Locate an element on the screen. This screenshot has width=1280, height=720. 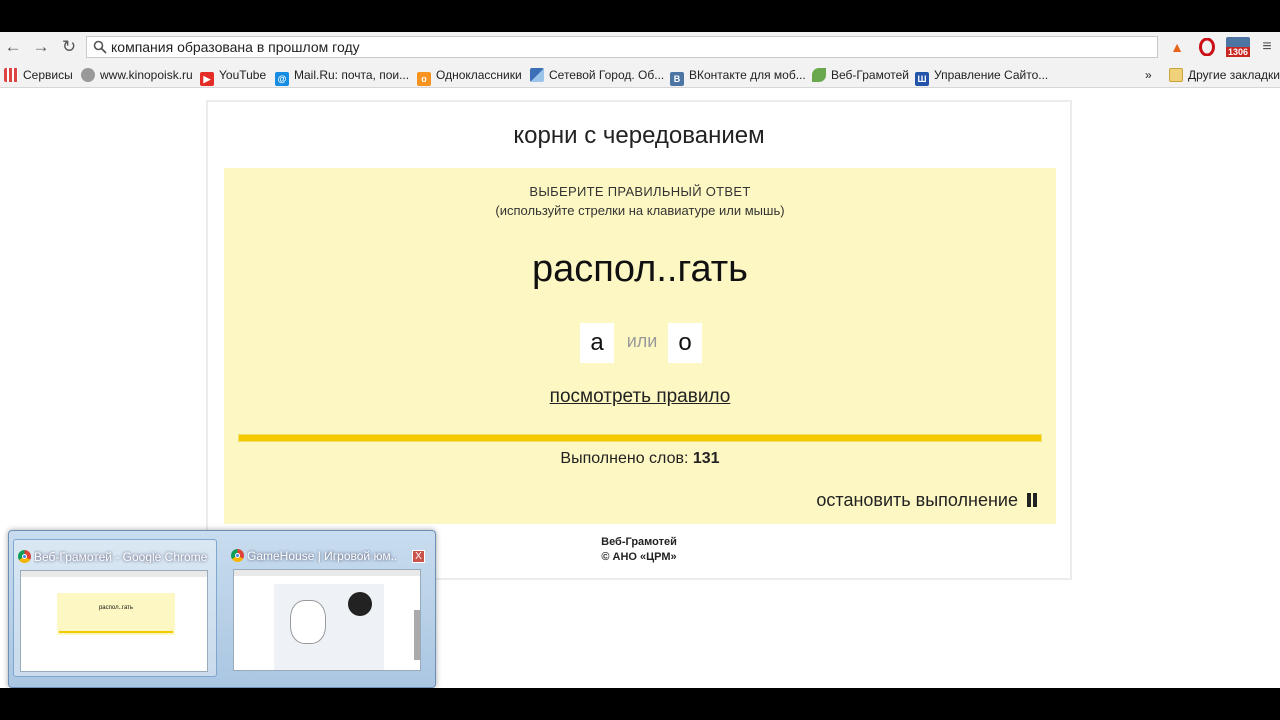
instruction-main: ВЫБЕРИТЕ ПРАВИЛЬНЫЙ ОТВЕТ is located at coordinates (640, 191).